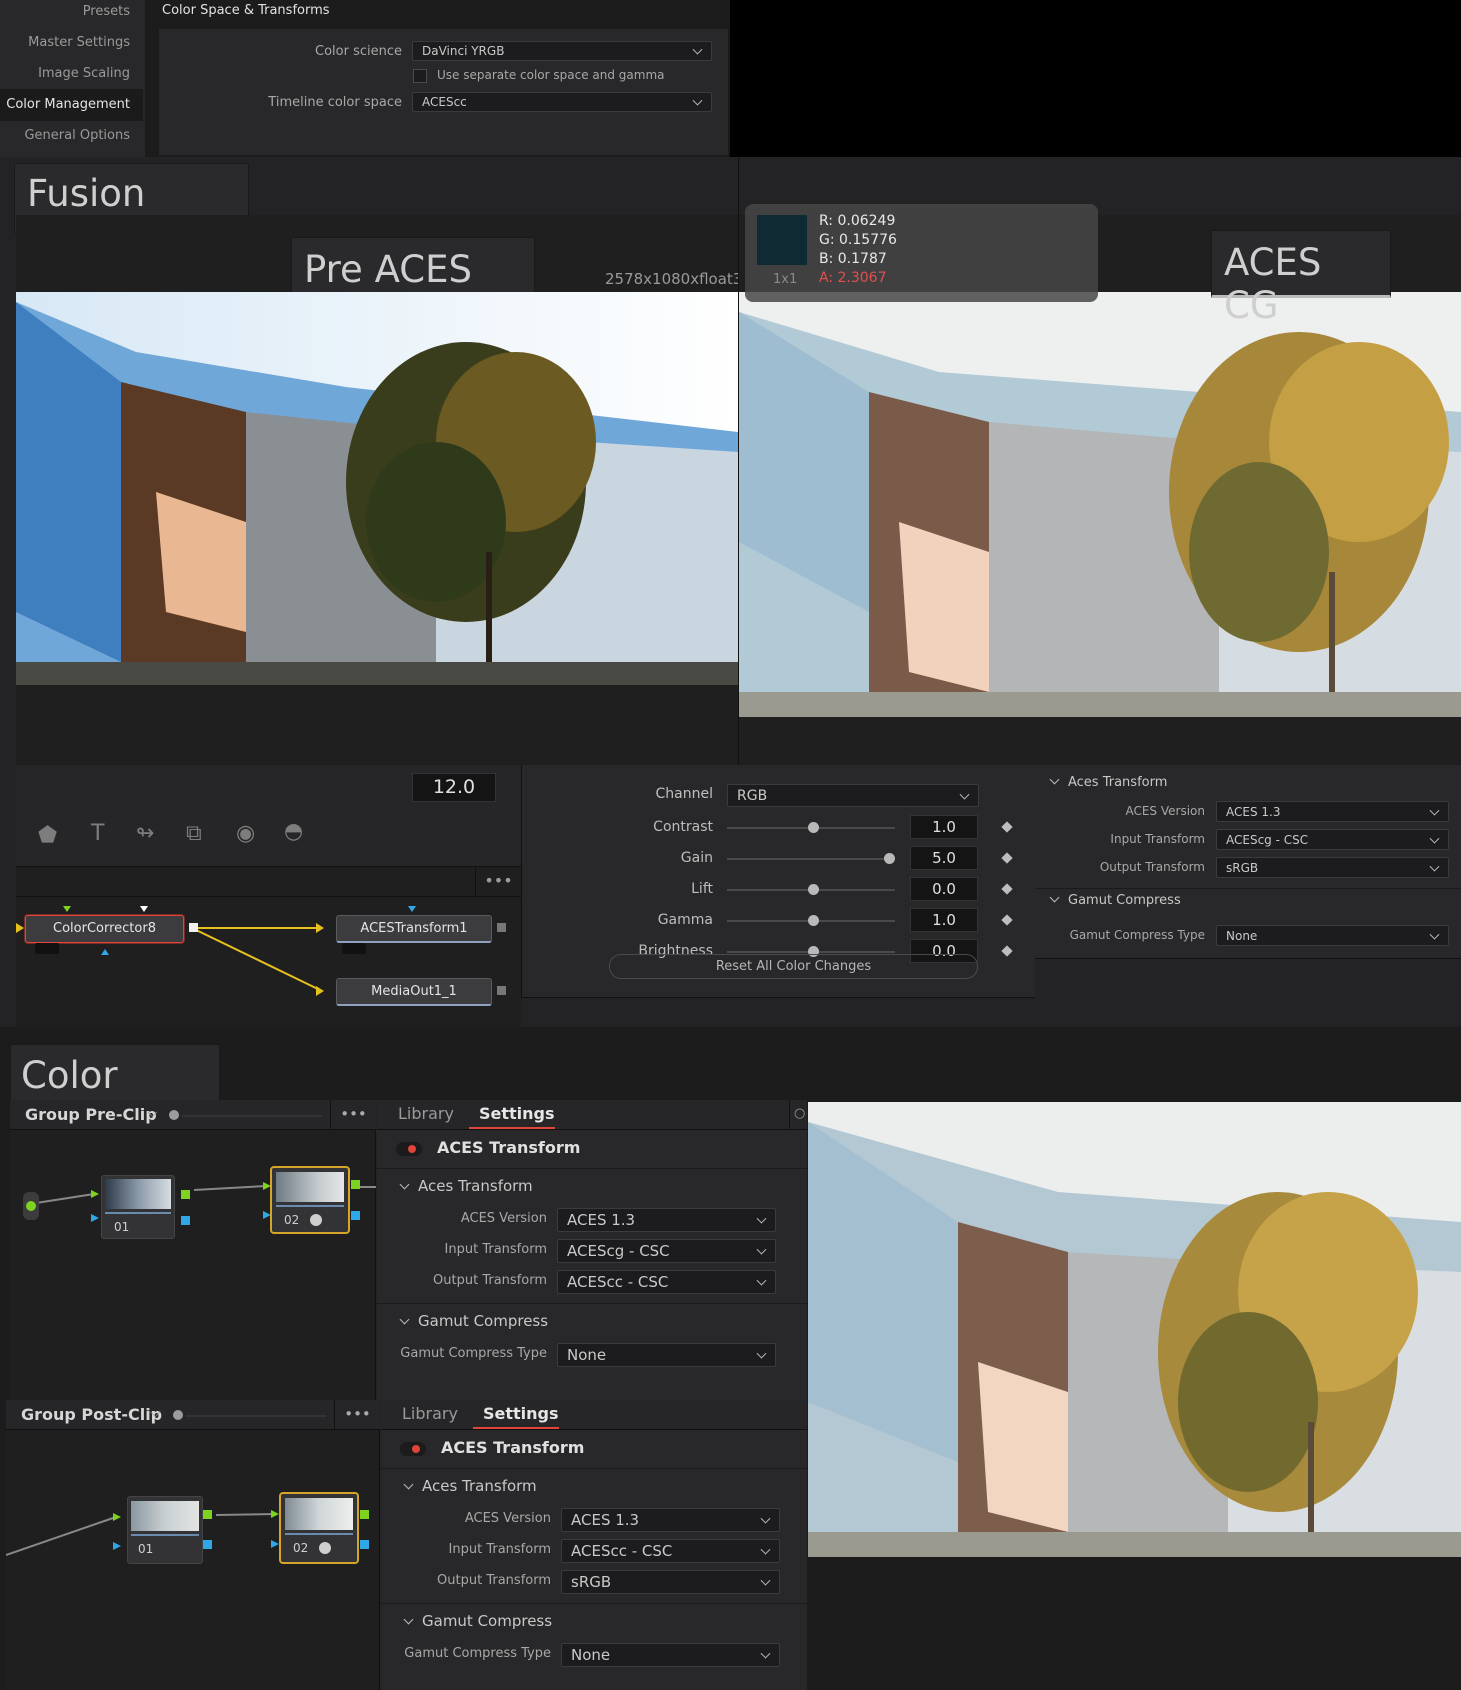  I want to click on post-node-01: 01, so click(165, 1530).